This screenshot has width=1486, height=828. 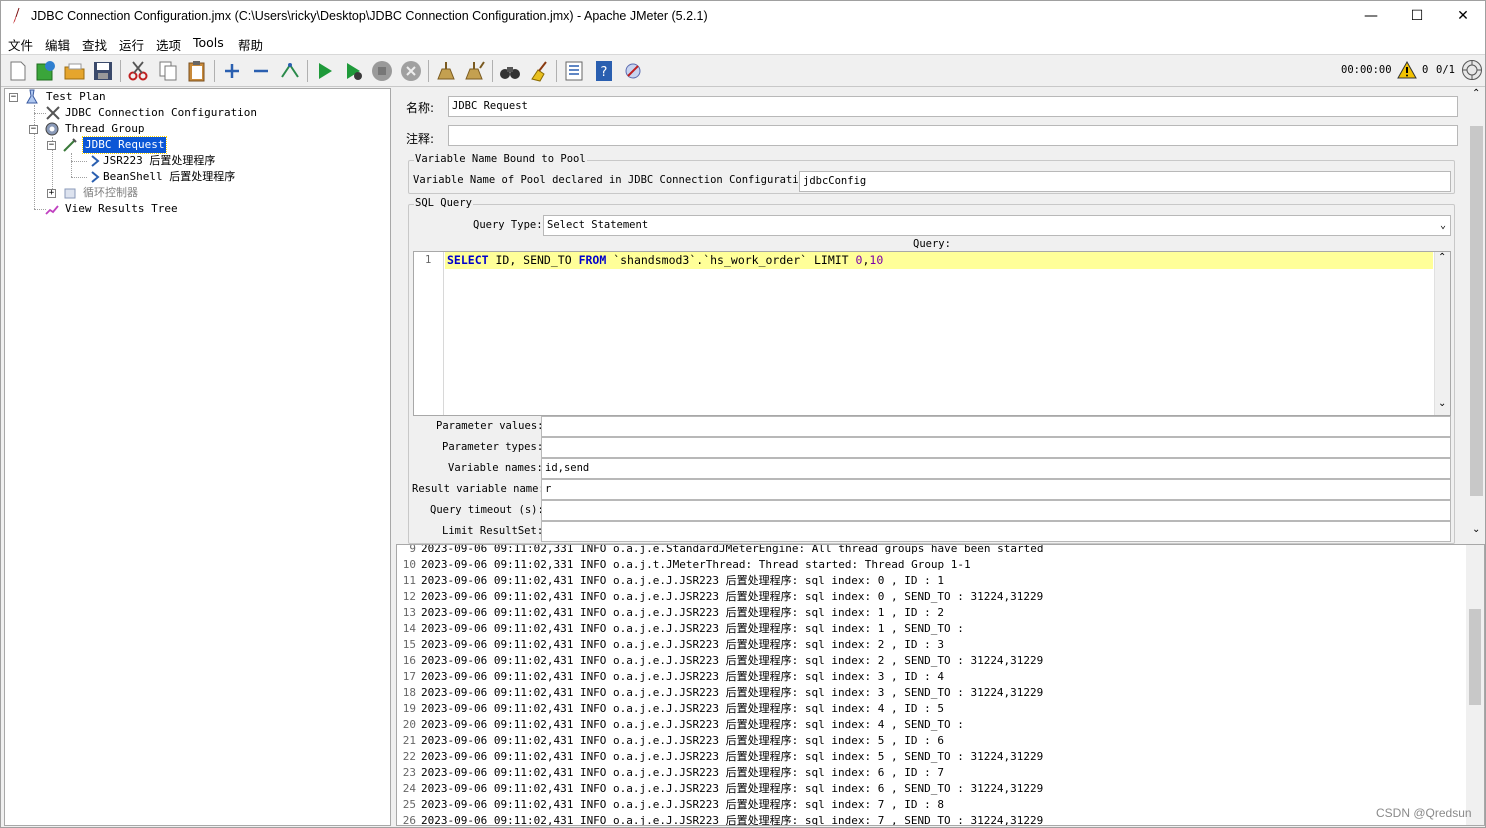 What do you see at coordinates (1417, 16) in the screenshot?
I see `maximize-button: ☐` at bounding box center [1417, 16].